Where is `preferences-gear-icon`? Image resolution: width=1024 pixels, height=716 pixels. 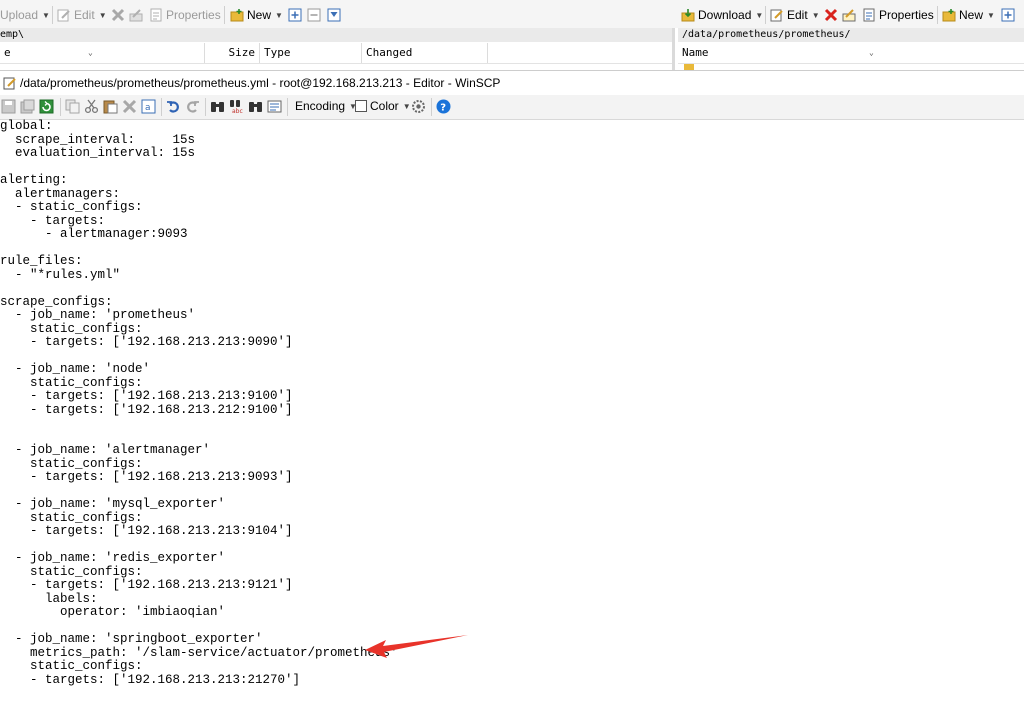
preferences-gear-icon is located at coordinates (418, 106).